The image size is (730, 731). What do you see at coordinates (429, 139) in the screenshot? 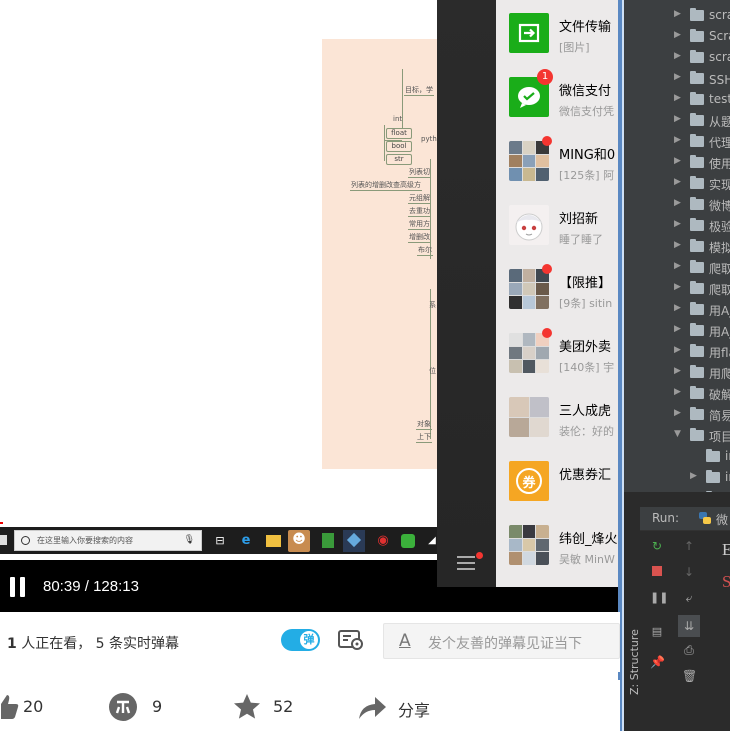
I see `mindmap-node: pyth` at bounding box center [429, 139].